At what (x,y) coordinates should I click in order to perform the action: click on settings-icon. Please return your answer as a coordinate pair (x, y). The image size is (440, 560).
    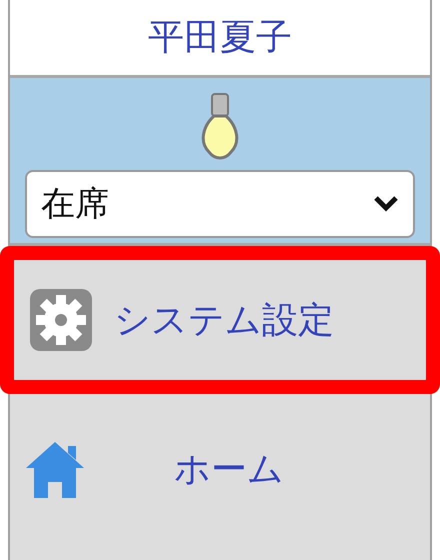
    Looking at the image, I should click on (61, 320).